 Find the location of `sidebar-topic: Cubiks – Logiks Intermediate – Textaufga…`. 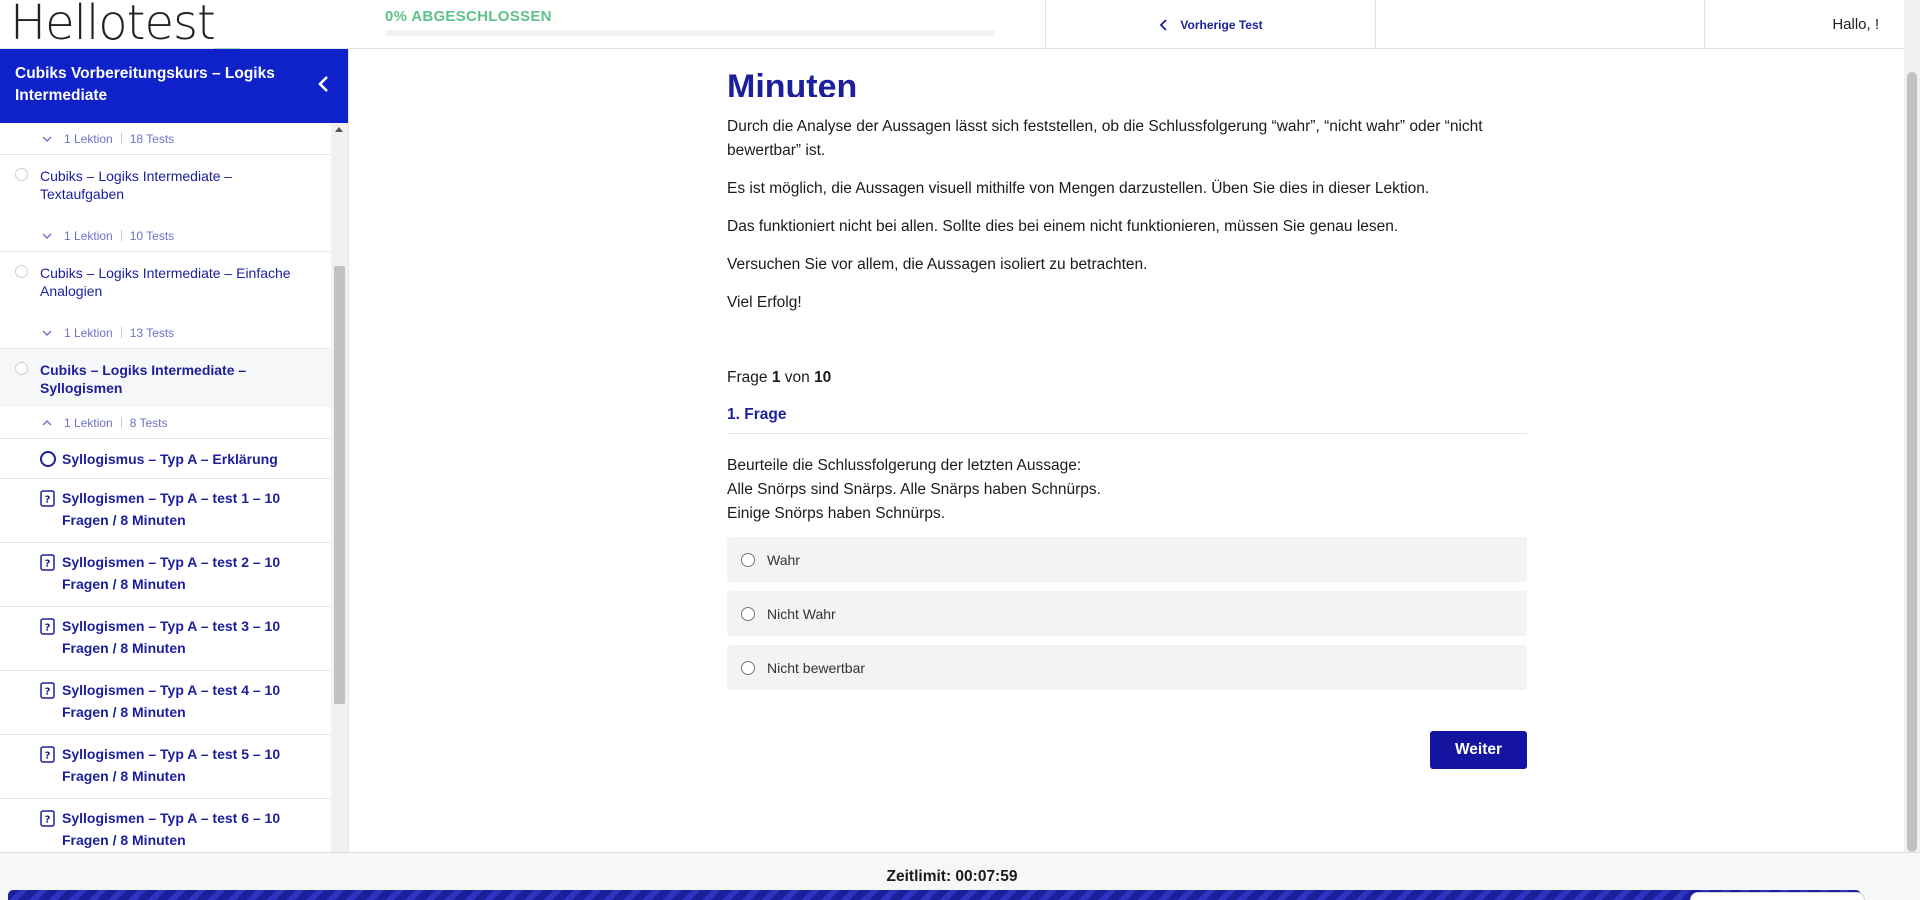

sidebar-topic: Cubiks – Logiks Intermediate – Textaufga… is located at coordinates (166, 187).